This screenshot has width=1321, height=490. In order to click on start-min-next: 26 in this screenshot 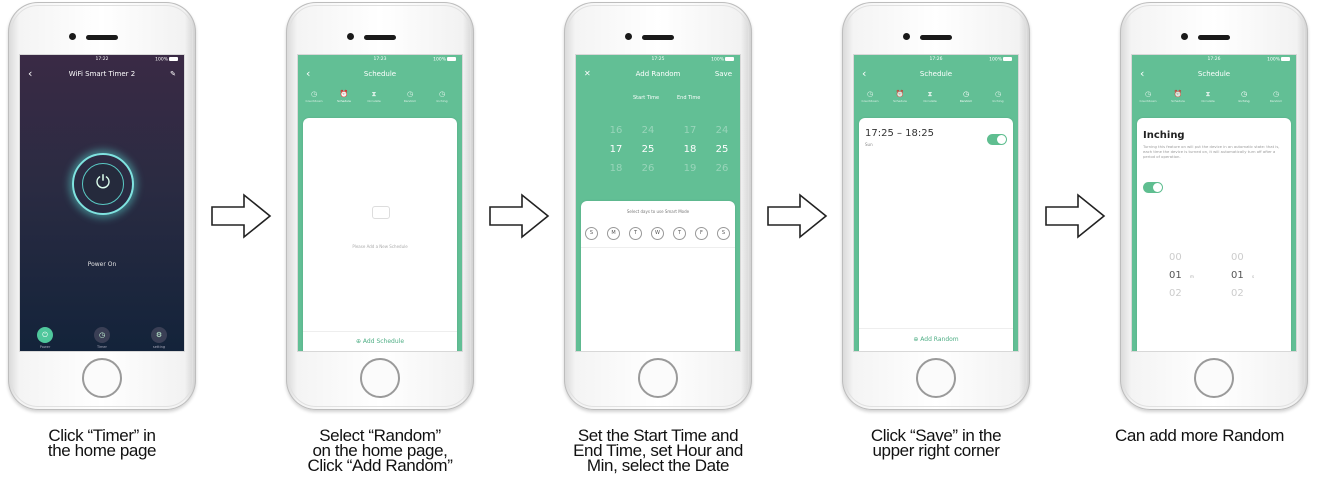, I will do `click(648, 168)`.